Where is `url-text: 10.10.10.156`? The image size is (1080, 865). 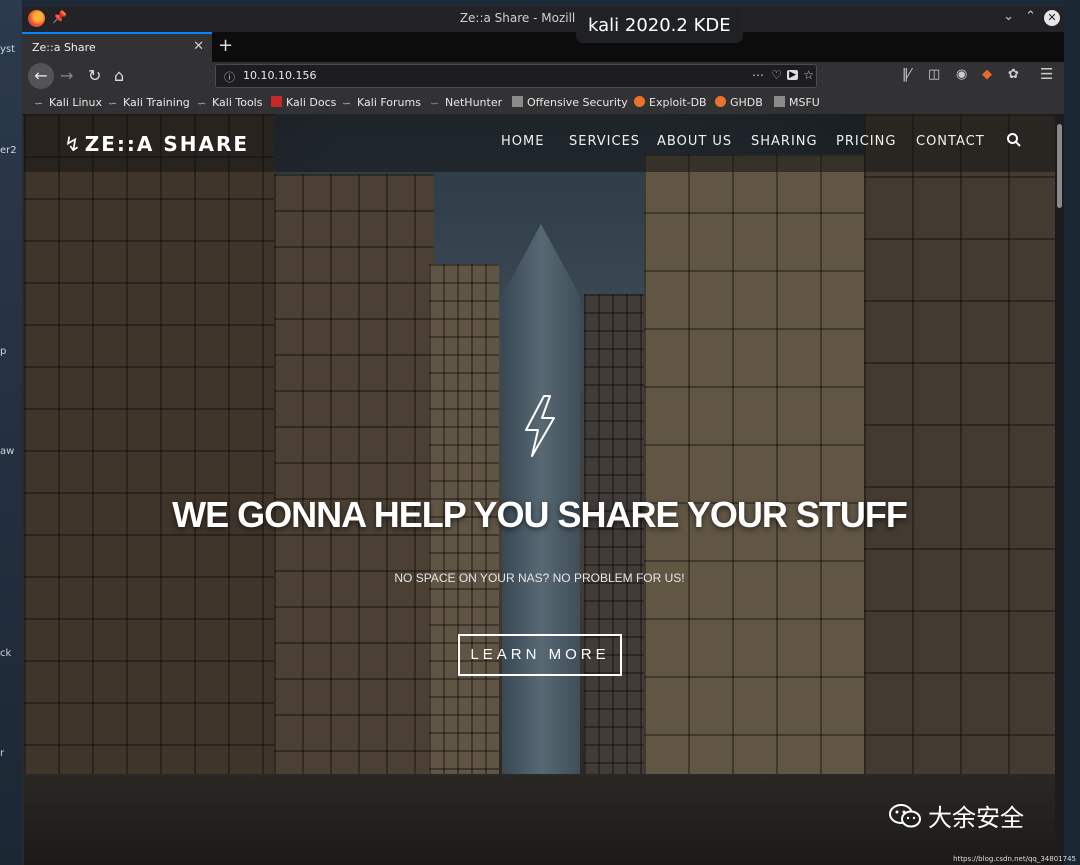 url-text: 10.10.10.156 is located at coordinates (279, 75).